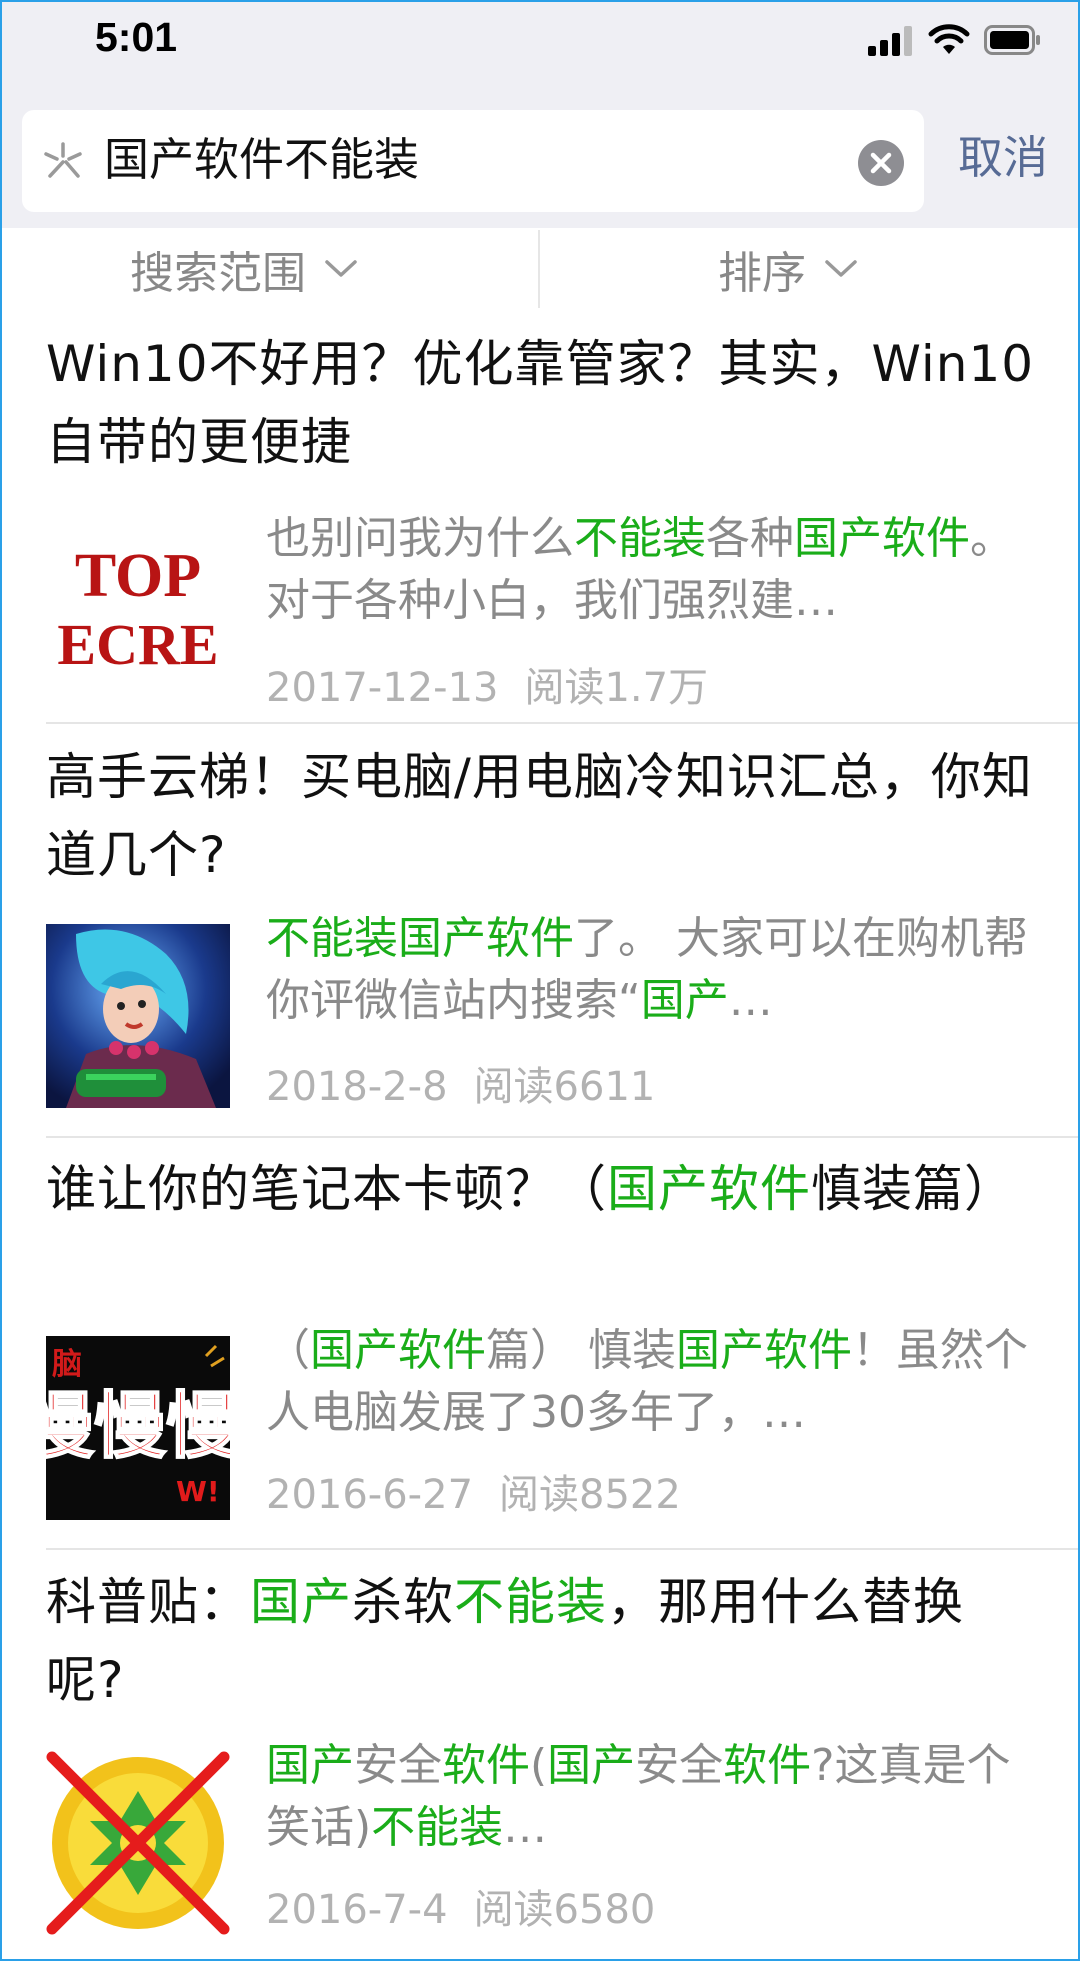 This screenshot has height=1961, width=1080. What do you see at coordinates (420, 938) in the screenshot?
I see `snippet-highlight: 不能装国产软件` at bounding box center [420, 938].